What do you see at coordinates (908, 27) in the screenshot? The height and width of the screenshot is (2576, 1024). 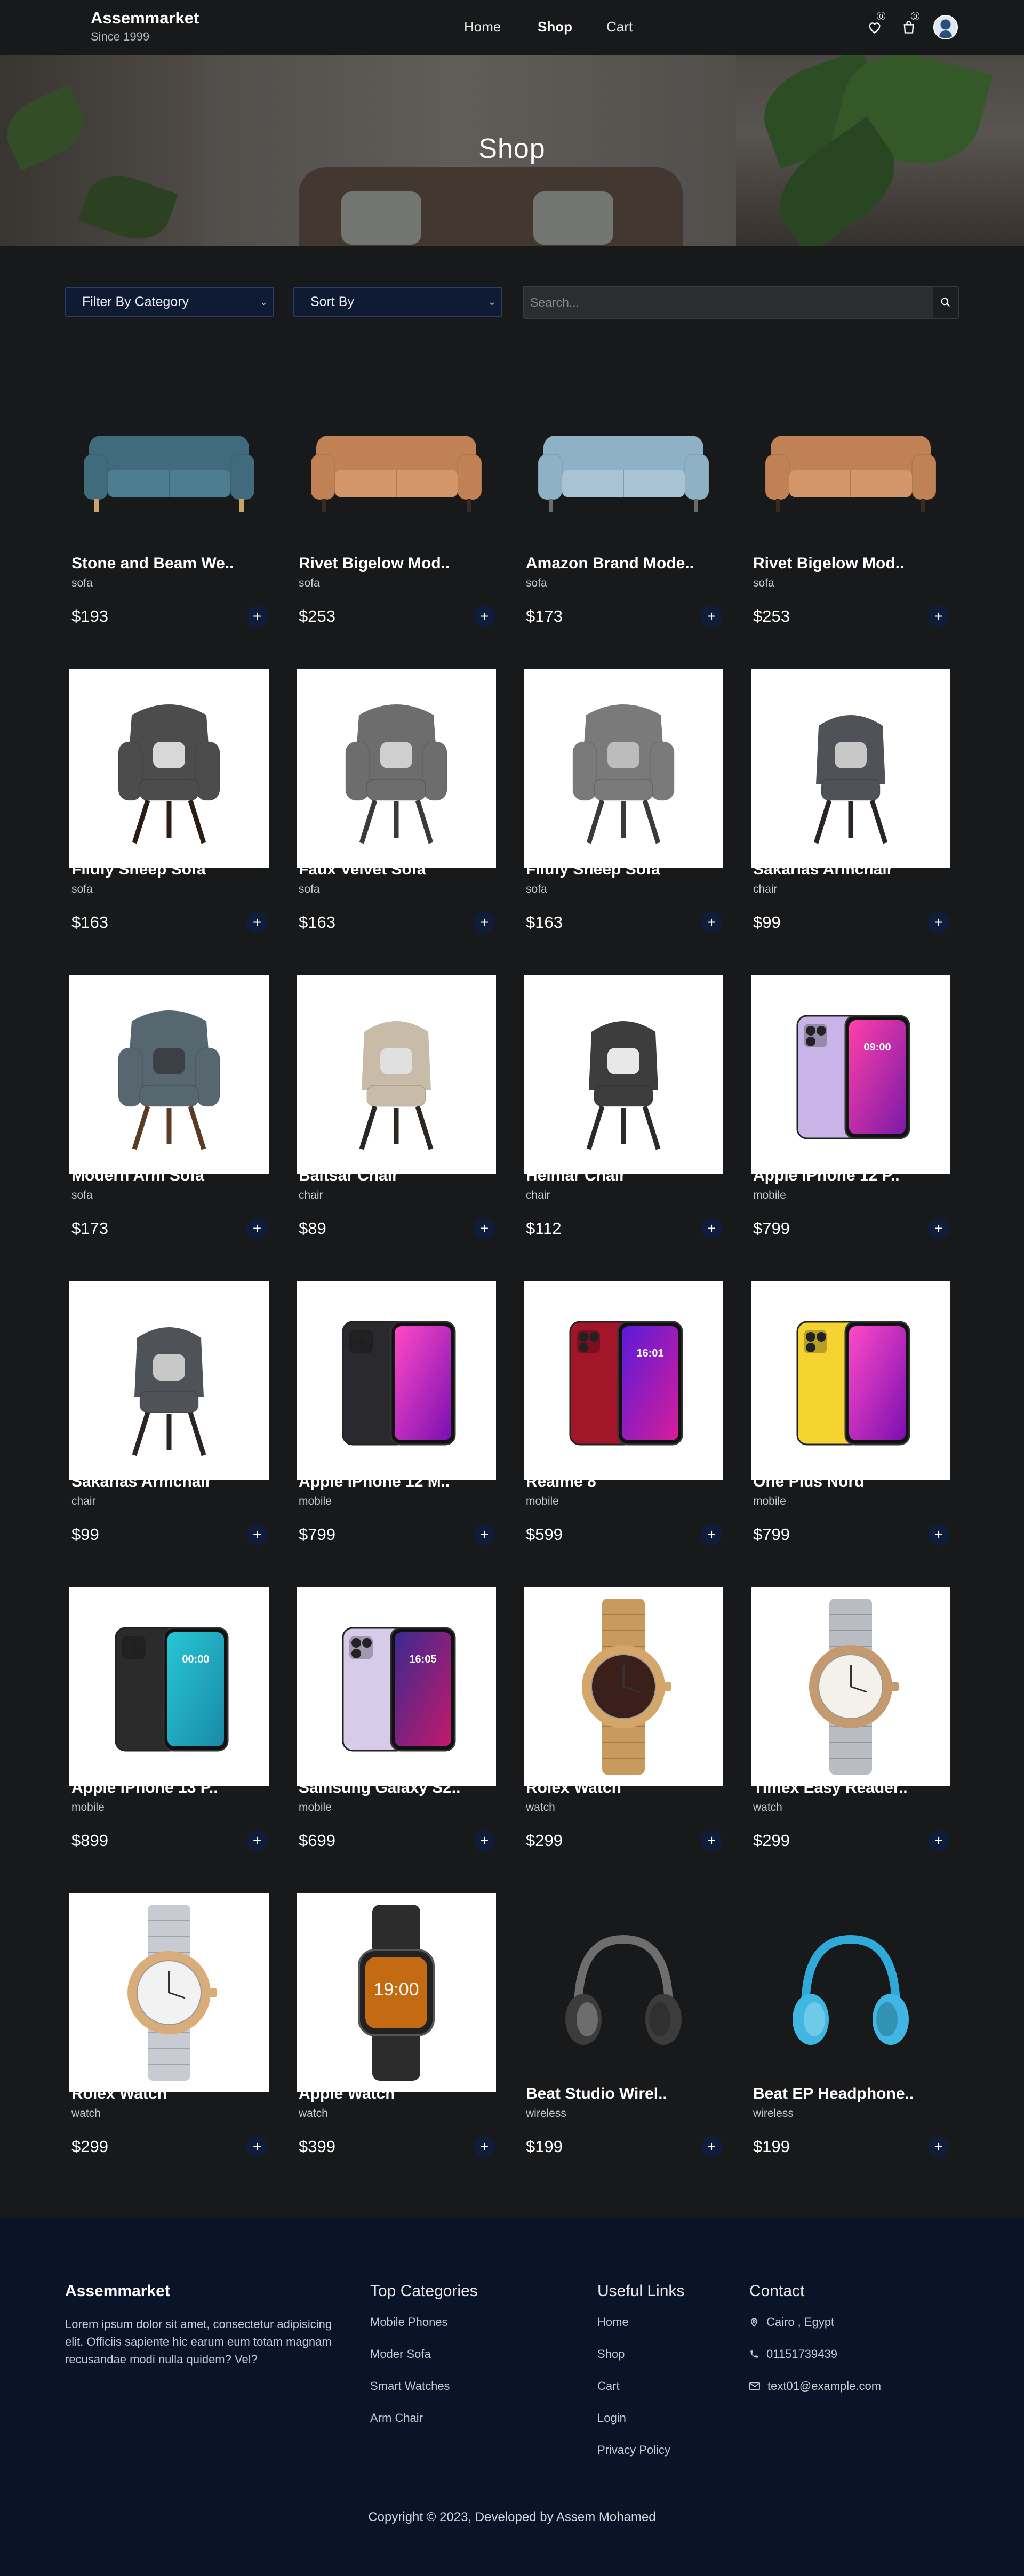 I see `cart-button: 0` at bounding box center [908, 27].